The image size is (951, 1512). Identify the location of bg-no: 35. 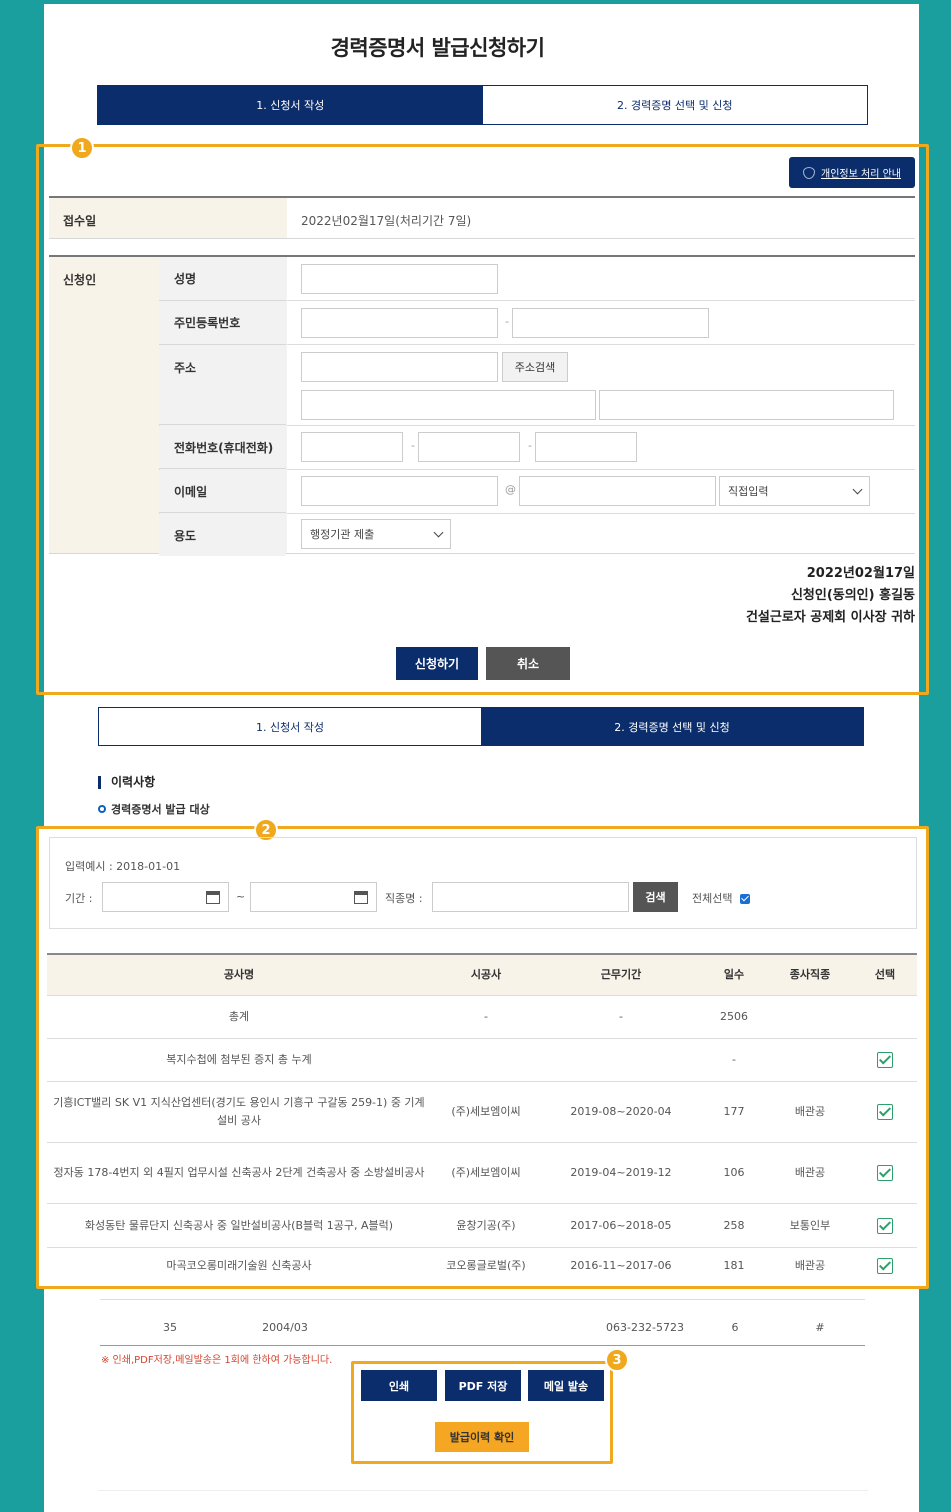
(170, 1327).